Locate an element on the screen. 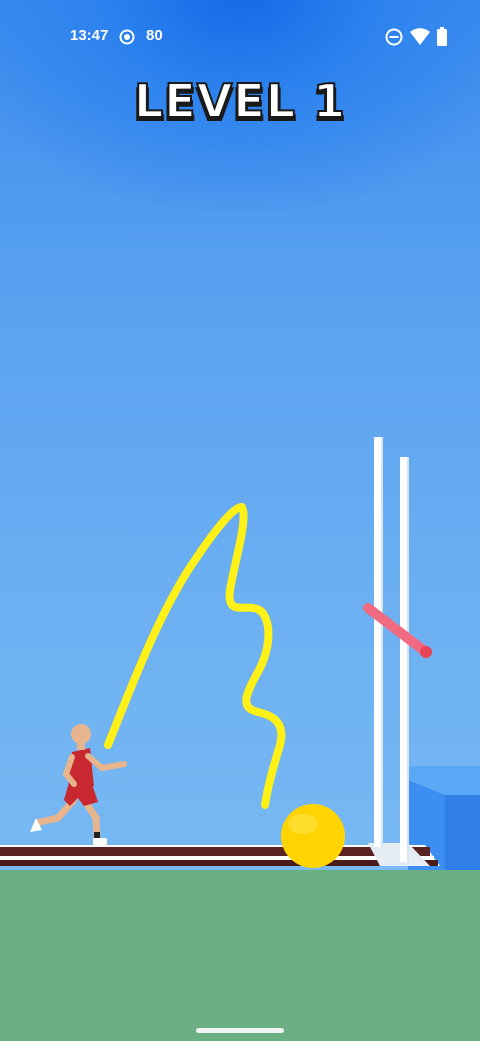 This screenshot has width=480, height=1041. battery-icon is located at coordinates (442, 36).